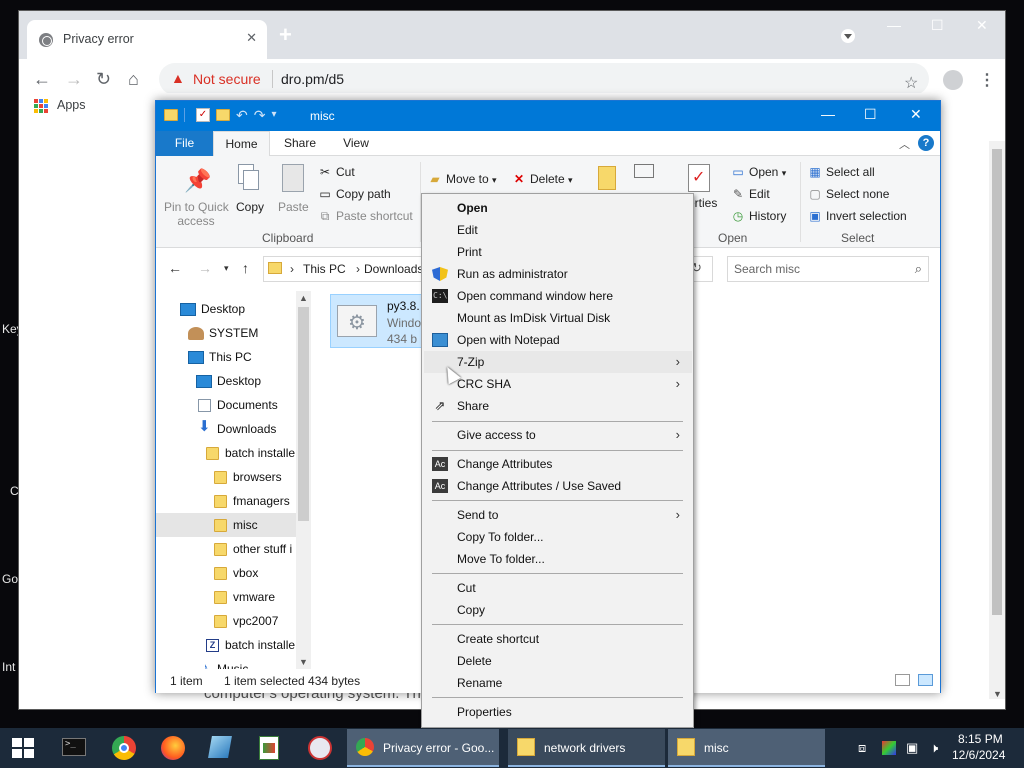  What do you see at coordinates (260, 115) in the screenshot?
I see `redo-icon: ↷` at bounding box center [260, 115].